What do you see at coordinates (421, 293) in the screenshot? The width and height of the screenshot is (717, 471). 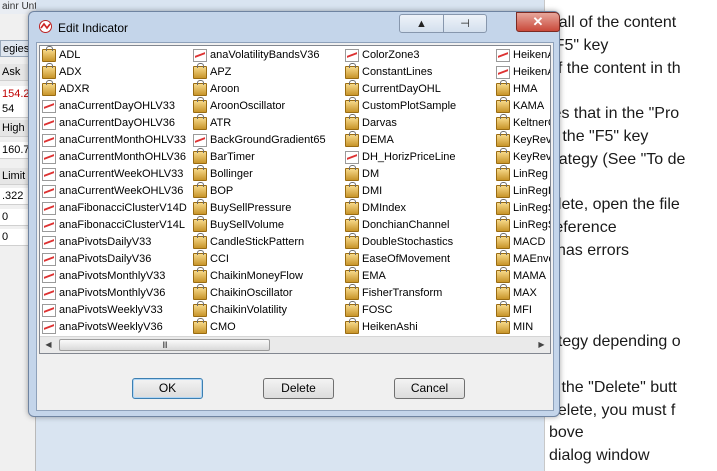 I see `indicator-item: FisherTransform` at bounding box center [421, 293].